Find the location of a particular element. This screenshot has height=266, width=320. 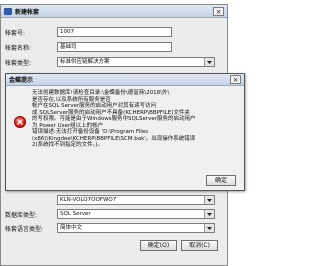

error-icon is located at coordinates (20, 122).